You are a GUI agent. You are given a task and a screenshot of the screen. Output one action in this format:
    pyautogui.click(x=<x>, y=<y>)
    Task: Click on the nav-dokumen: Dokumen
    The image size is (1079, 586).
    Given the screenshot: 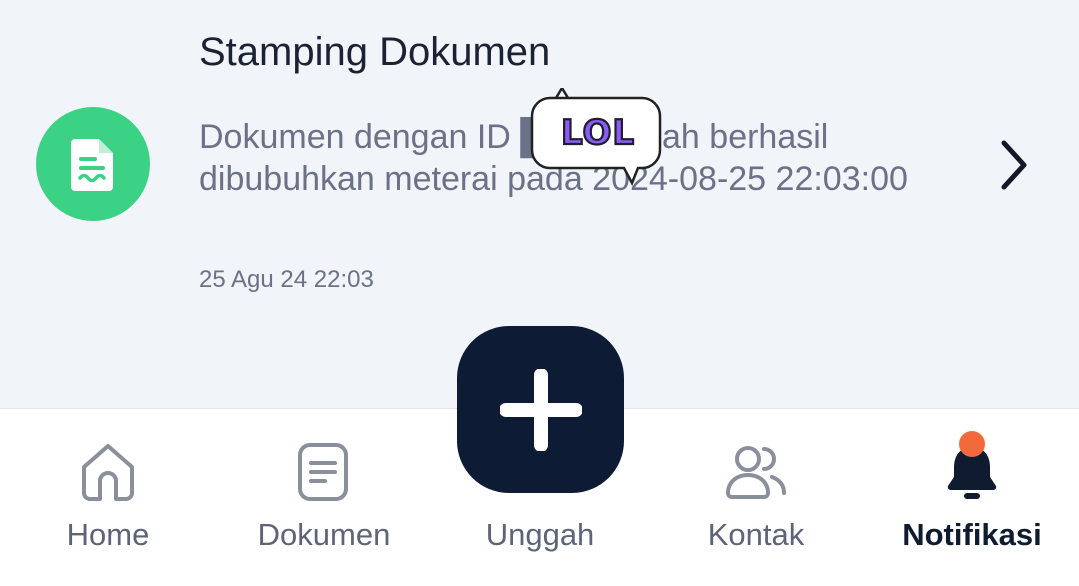 What is the action you would take?
    pyautogui.click(x=324, y=497)
    